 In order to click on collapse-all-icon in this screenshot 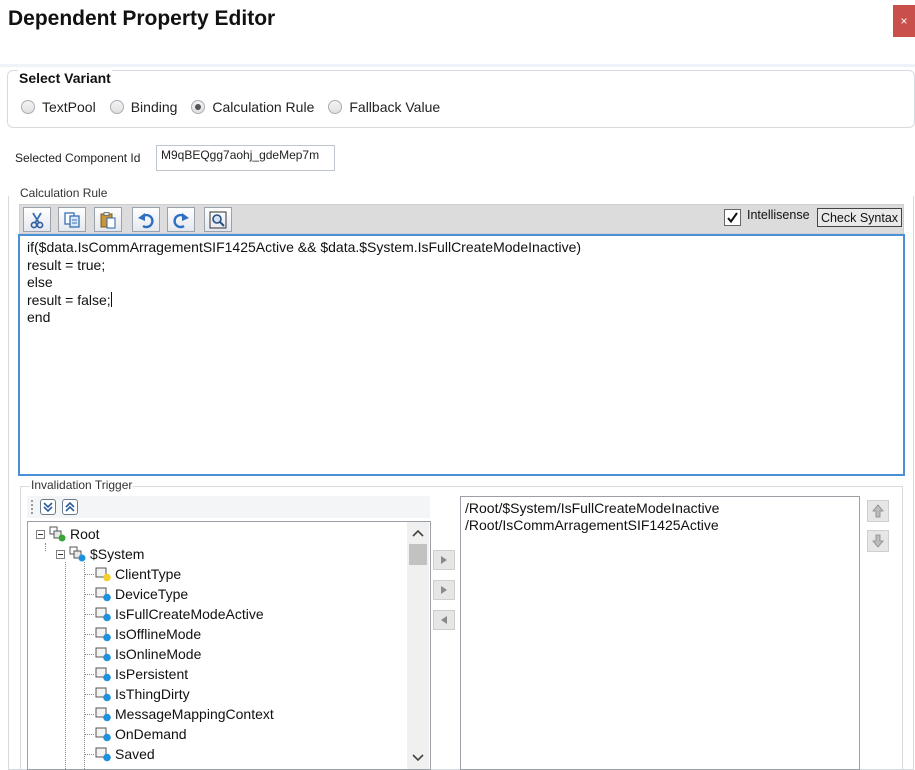, I will do `click(70, 506)`.